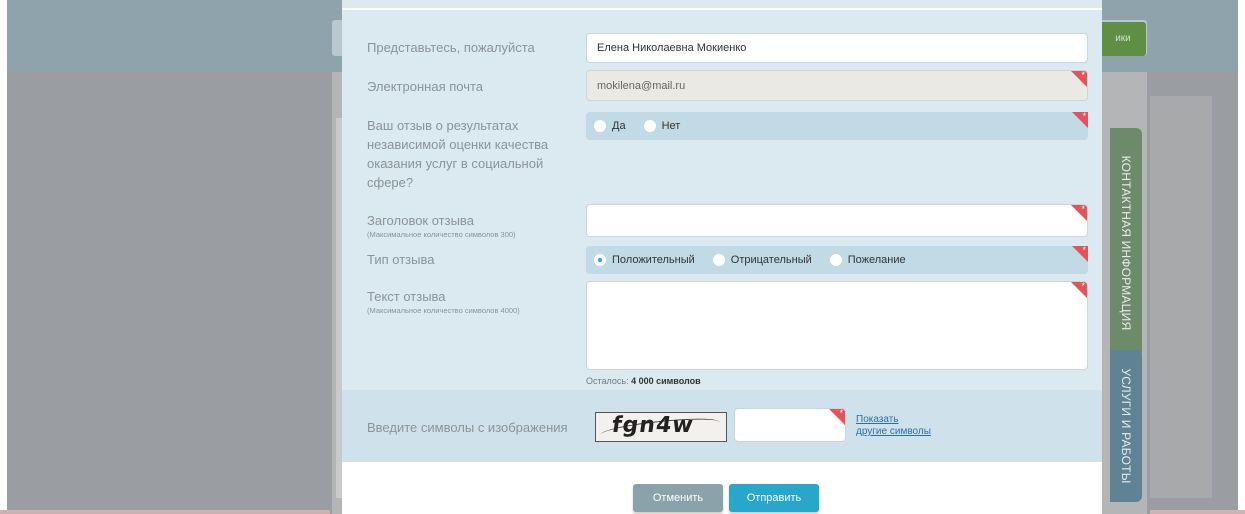  Describe the element at coordinates (666, 381) in the screenshot. I see `chars-remaining-value: 4 000 символов` at that location.